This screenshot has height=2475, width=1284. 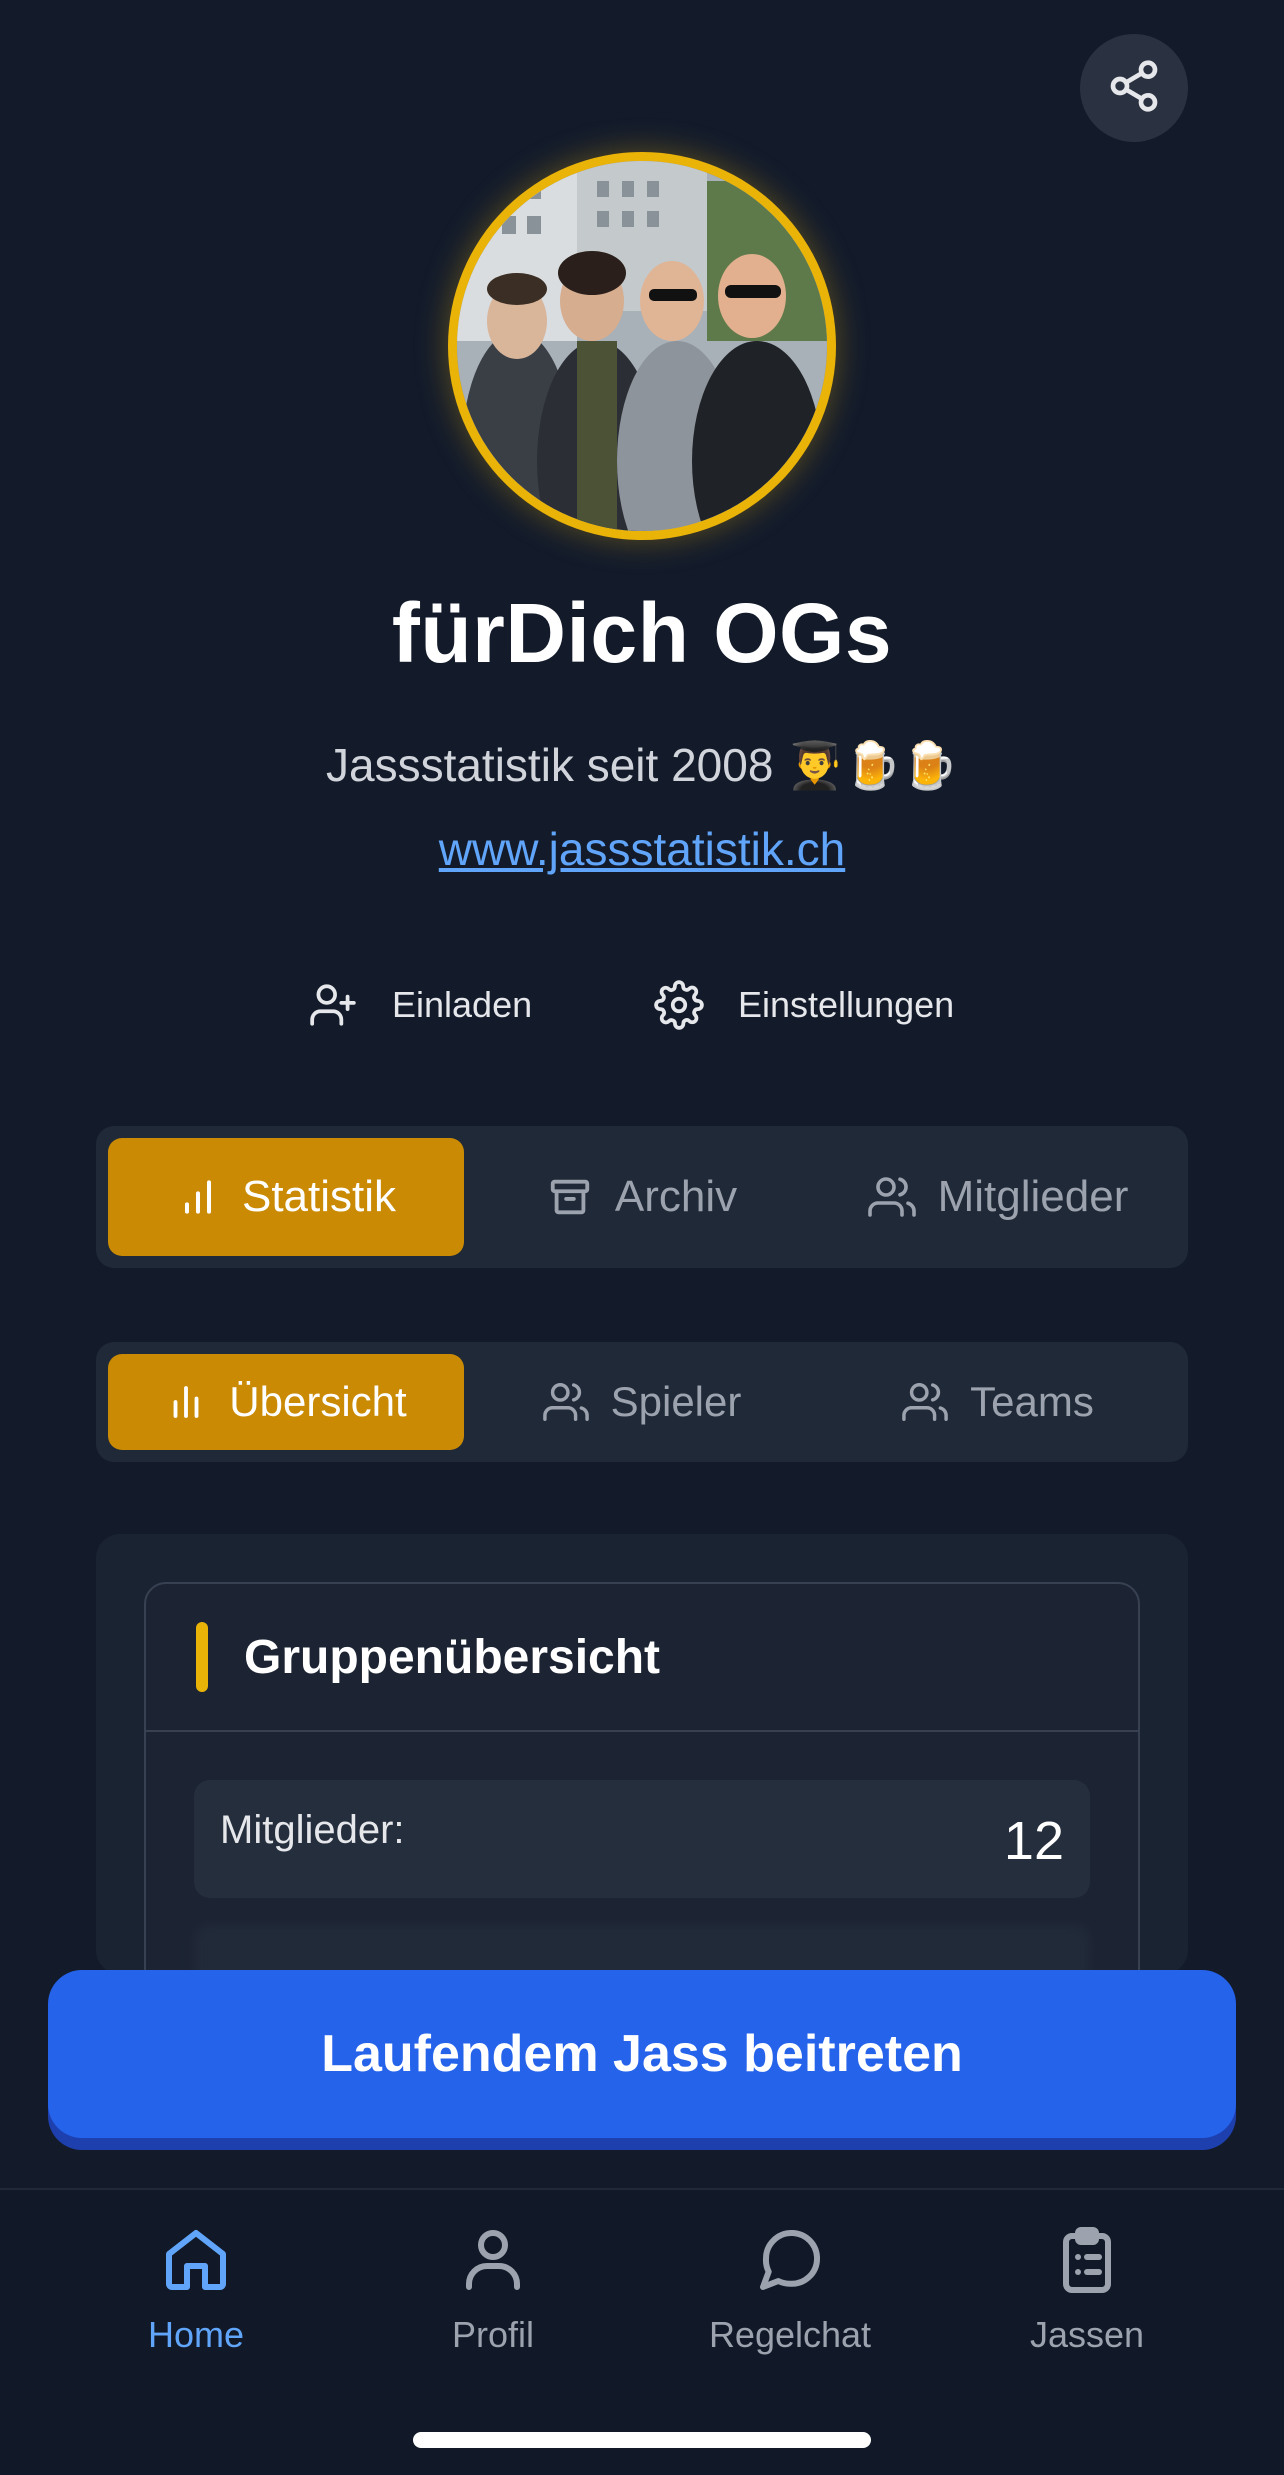 What do you see at coordinates (1032, 1401) in the screenshot?
I see `tab-label: Teams` at bounding box center [1032, 1401].